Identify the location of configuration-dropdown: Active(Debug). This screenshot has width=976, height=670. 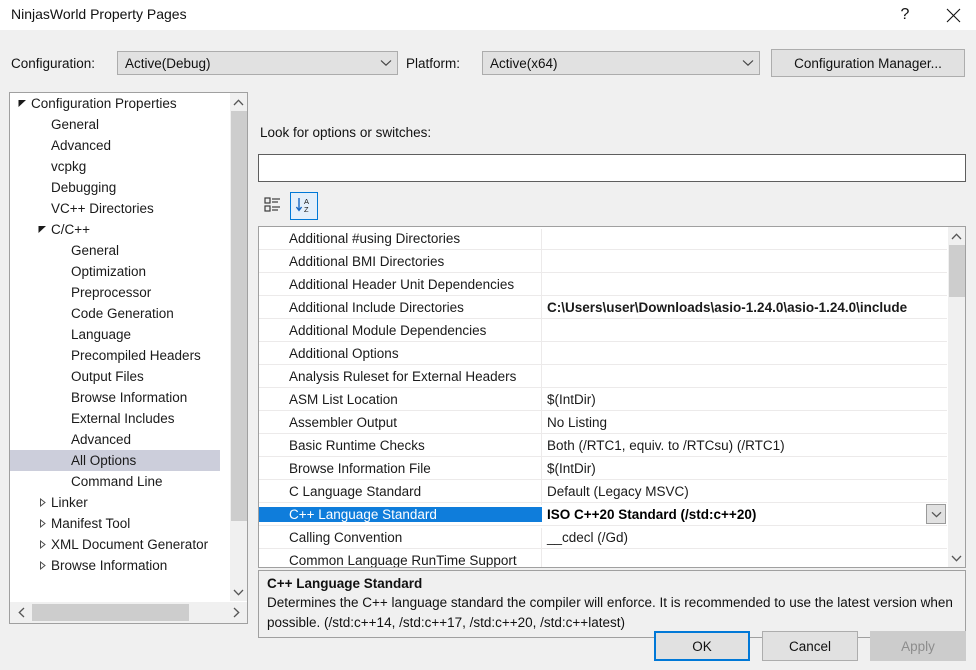
(257, 63).